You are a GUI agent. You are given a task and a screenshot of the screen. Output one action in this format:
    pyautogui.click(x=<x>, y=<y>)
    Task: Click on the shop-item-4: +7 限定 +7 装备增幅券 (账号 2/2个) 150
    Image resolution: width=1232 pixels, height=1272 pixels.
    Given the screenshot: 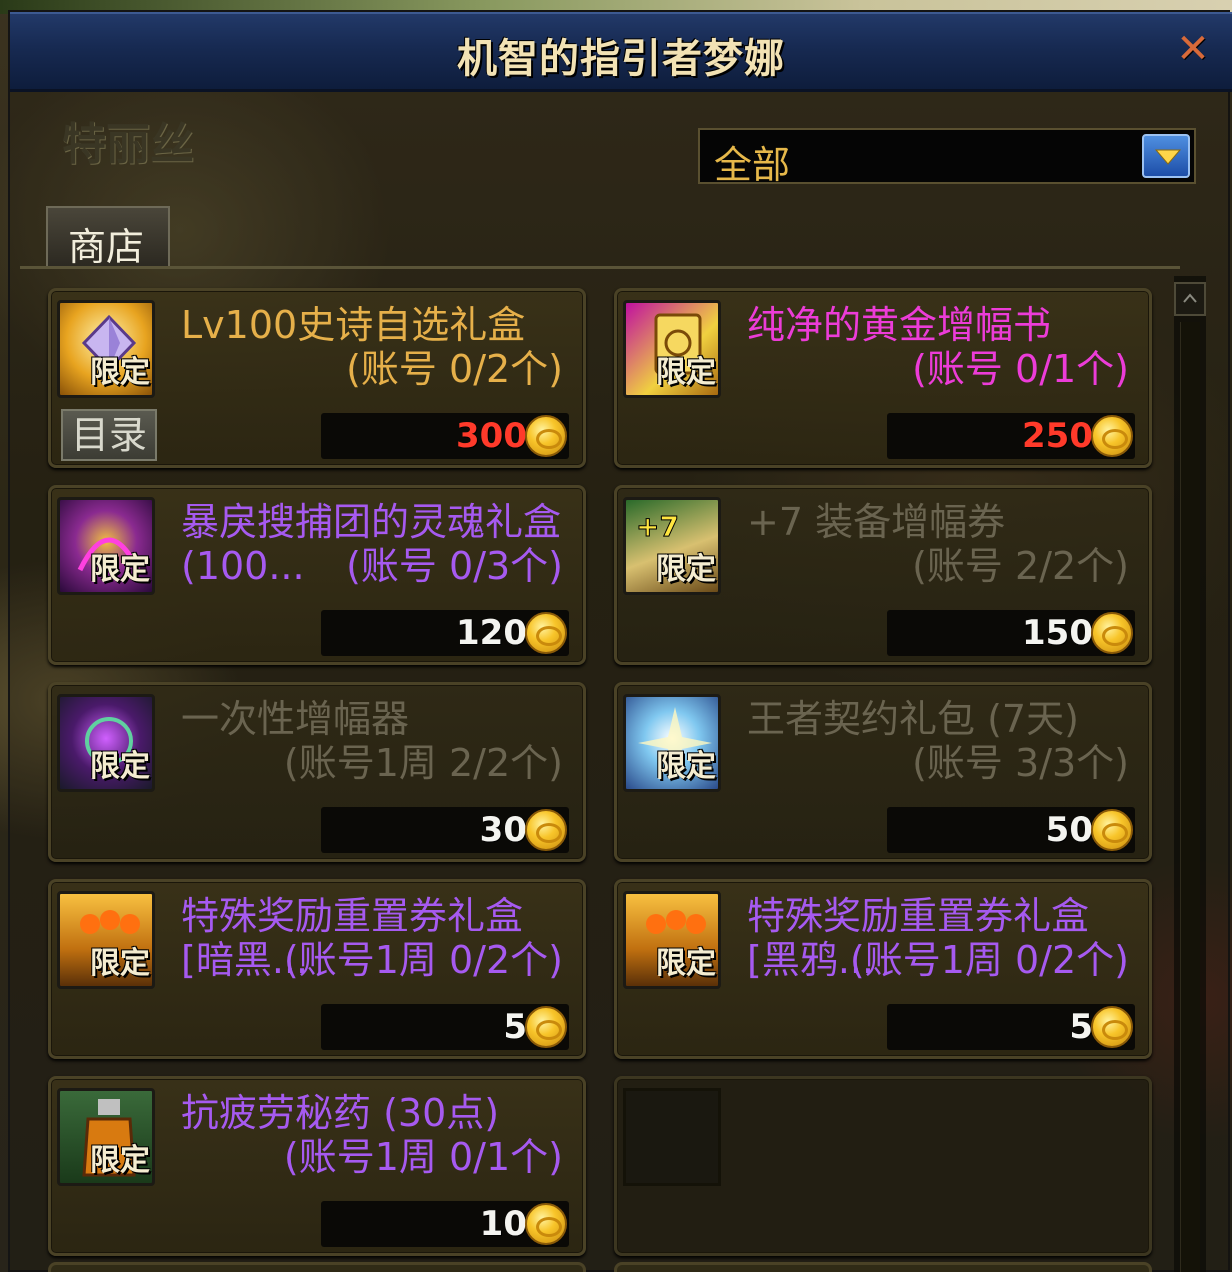 What is the action you would take?
    pyautogui.click(x=883, y=575)
    